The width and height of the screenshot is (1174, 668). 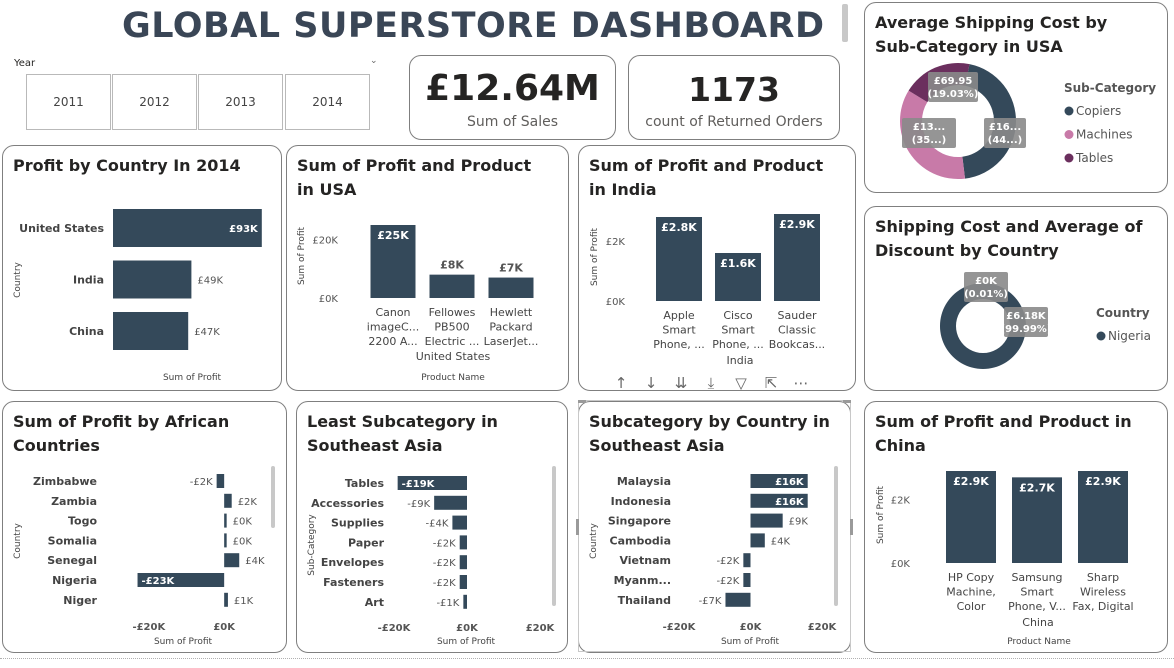 What do you see at coordinates (1026, 316) in the screenshot?
I see `data-label: £6.18K` at bounding box center [1026, 316].